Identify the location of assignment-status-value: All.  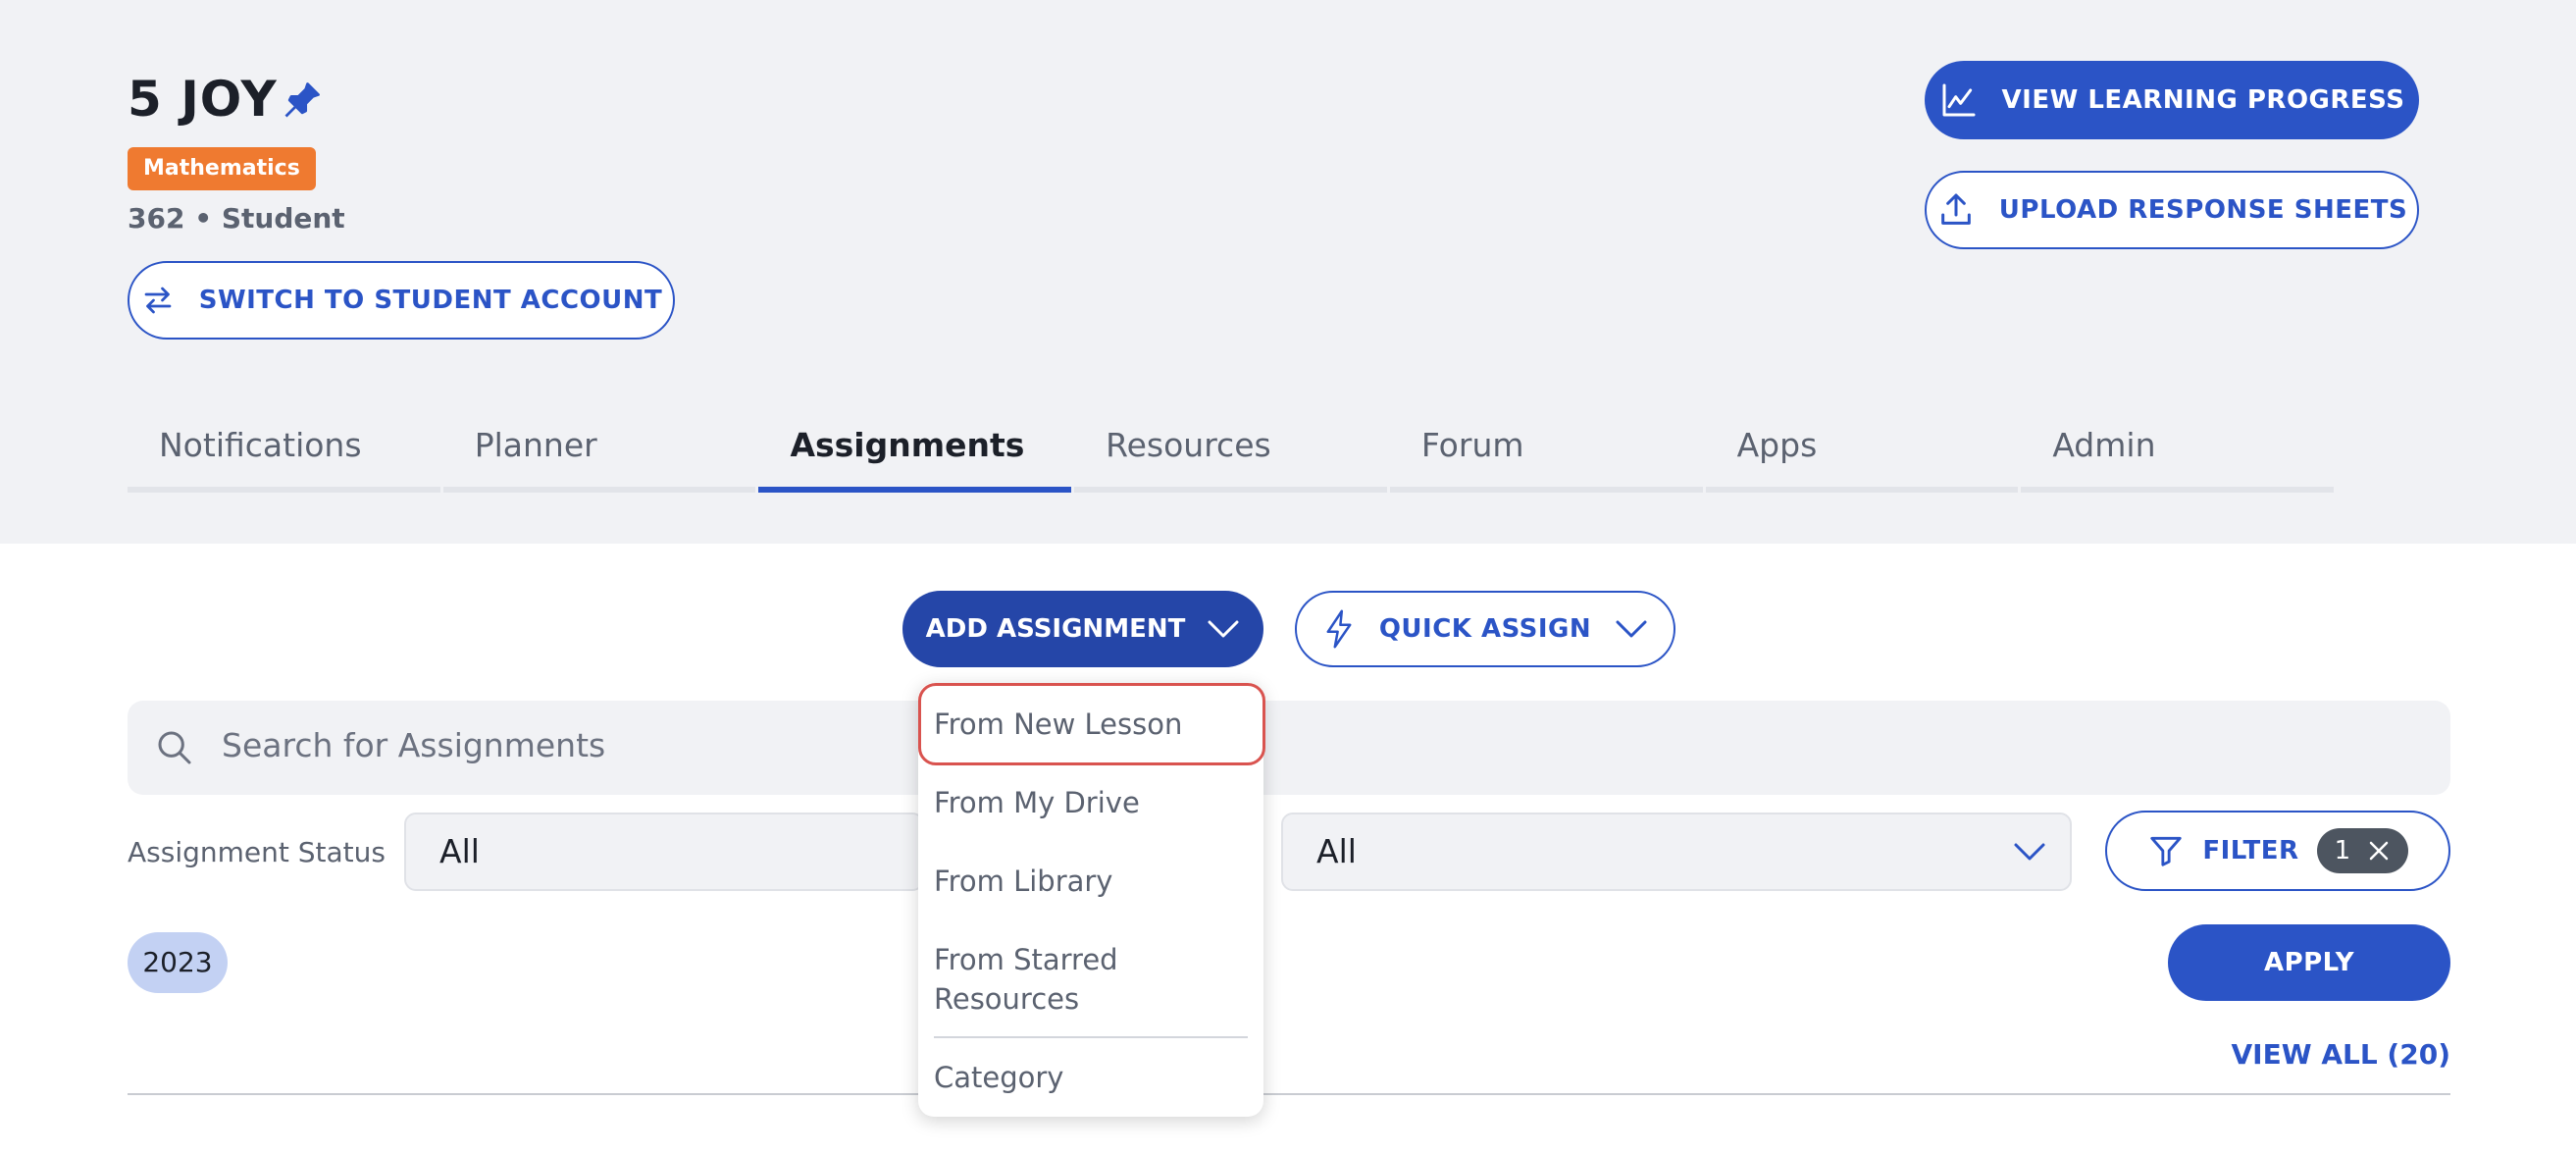
(459, 851).